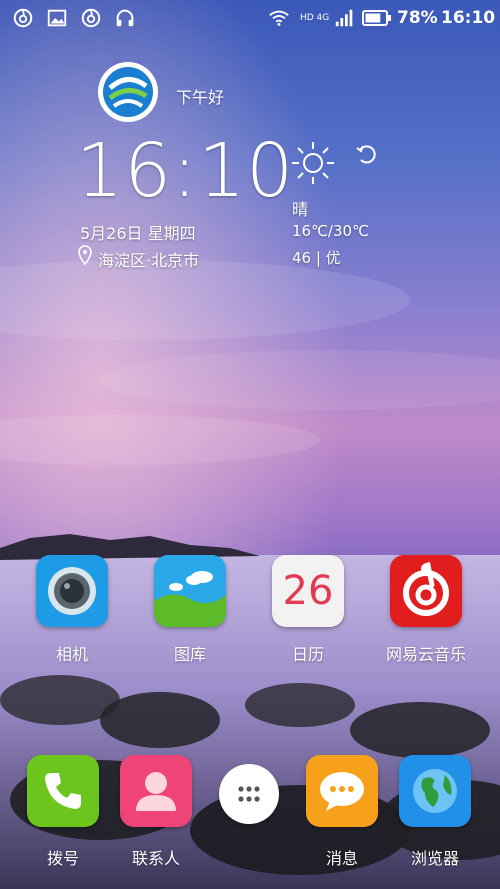 This screenshot has width=500, height=889. What do you see at coordinates (189, 654) in the screenshot?
I see `app-label: 图库` at bounding box center [189, 654].